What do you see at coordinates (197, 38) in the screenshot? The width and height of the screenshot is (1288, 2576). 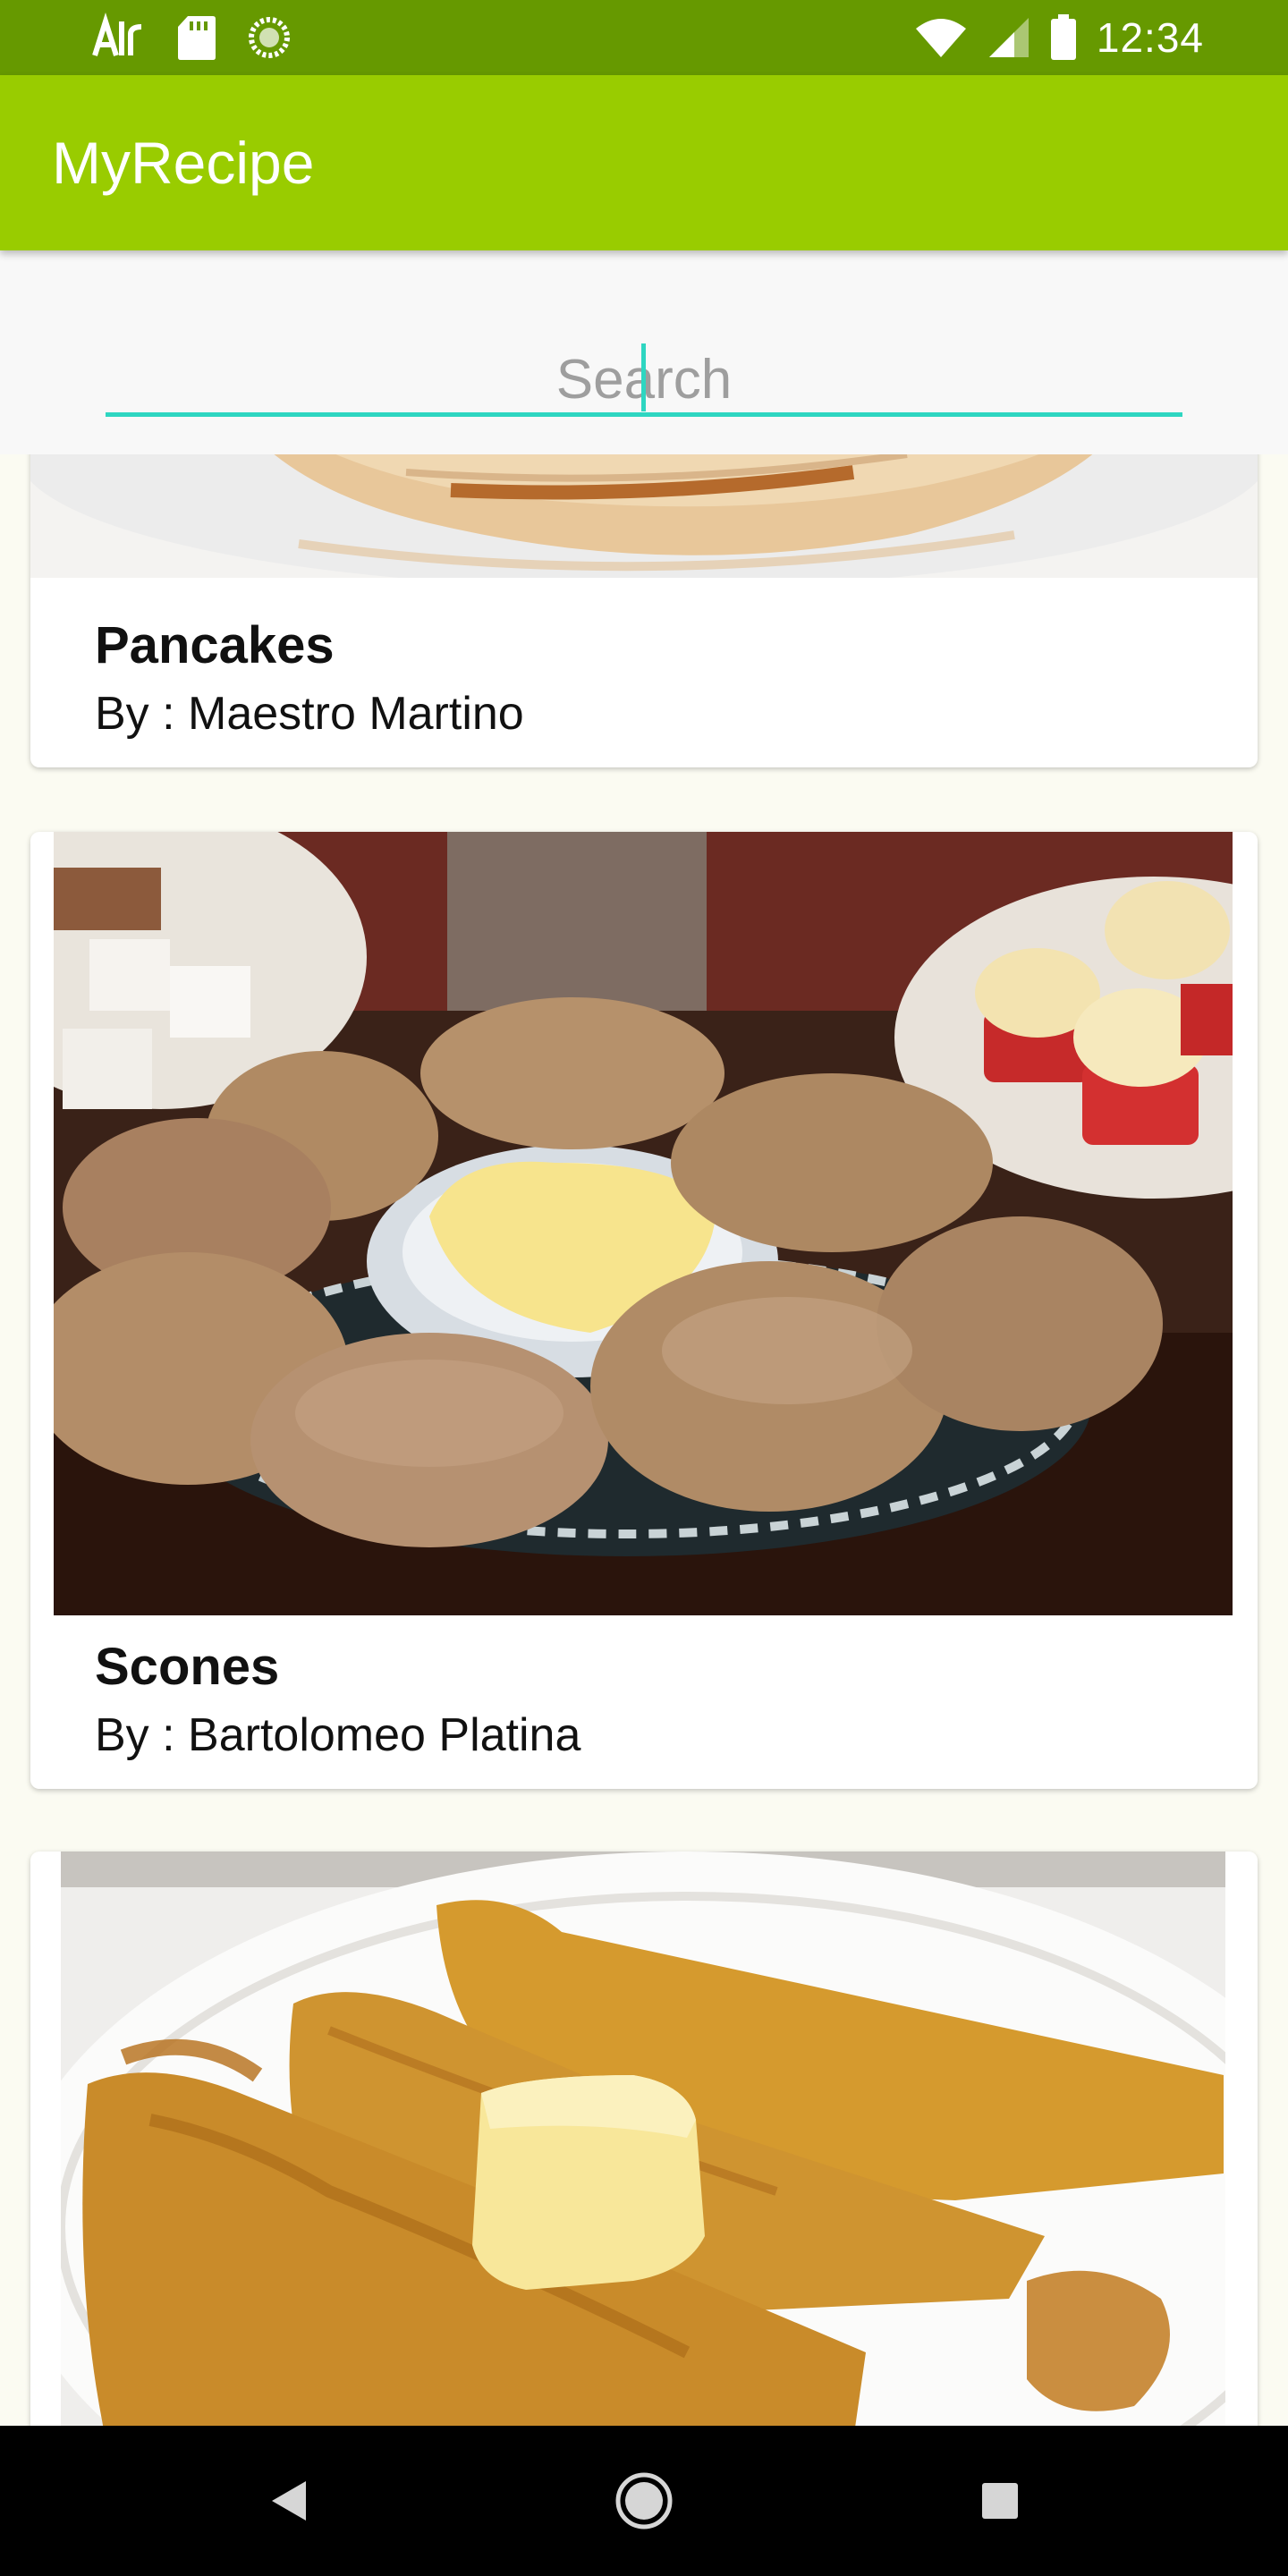 I see `sd-card-icon` at bounding box center [197, 38].